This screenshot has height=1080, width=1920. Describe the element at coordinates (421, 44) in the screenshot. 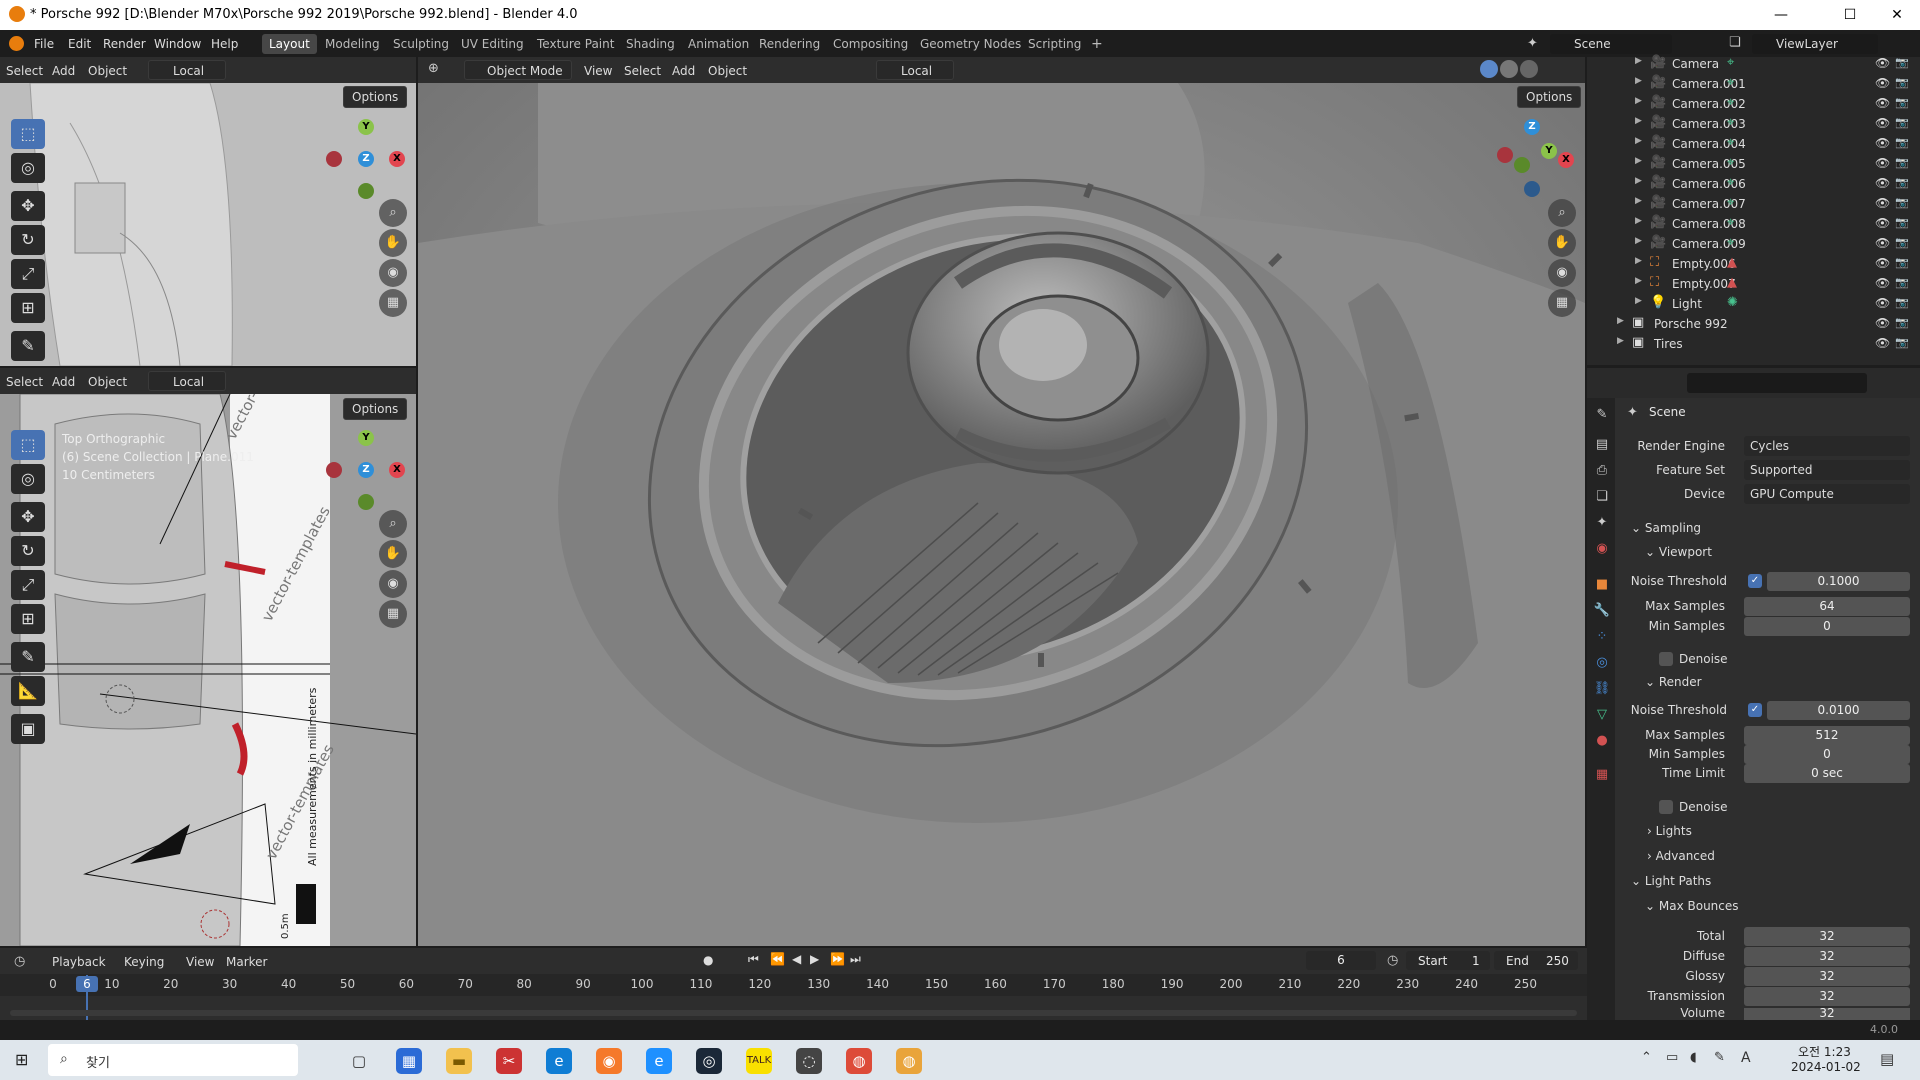

I see `tab-sculpting: Sculpting` at that location.